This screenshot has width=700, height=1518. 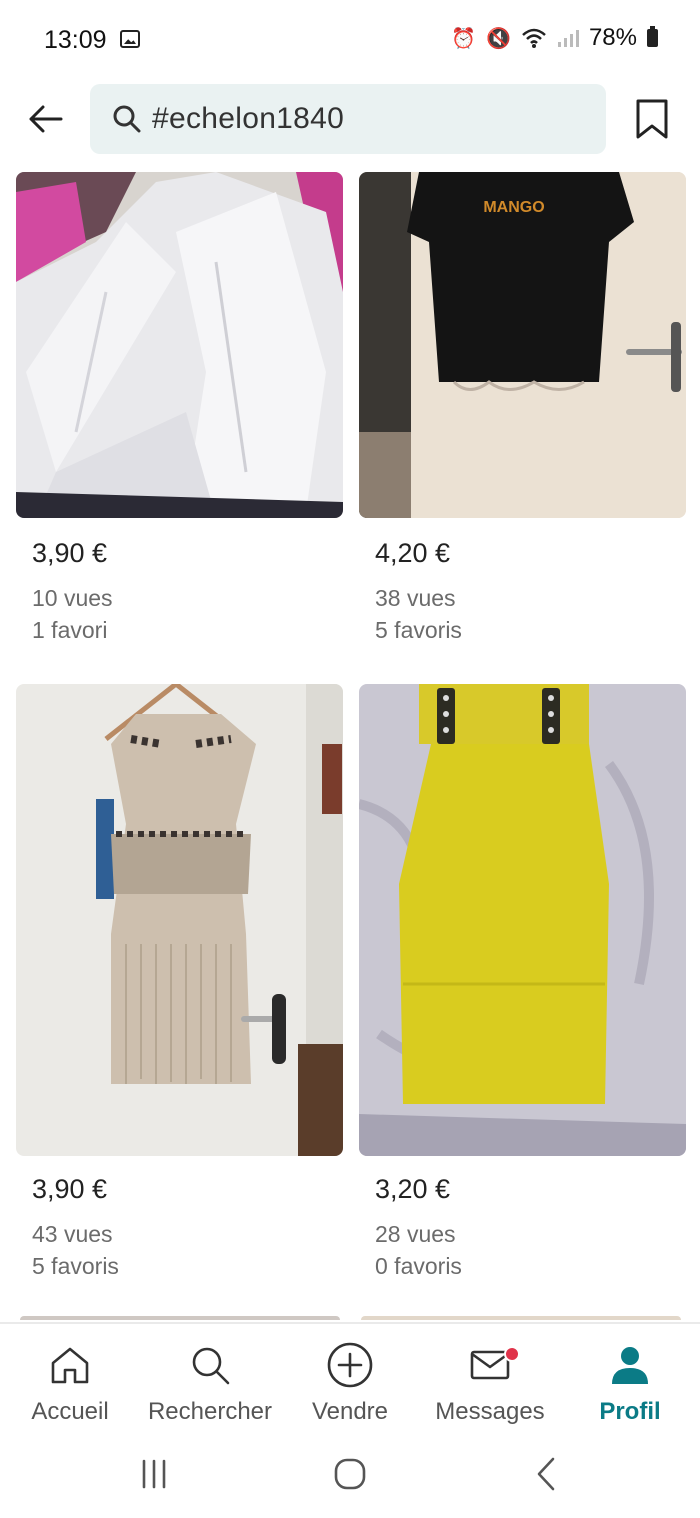 I want to click on search-value: #echelon1840, so click(x=248, y=118).